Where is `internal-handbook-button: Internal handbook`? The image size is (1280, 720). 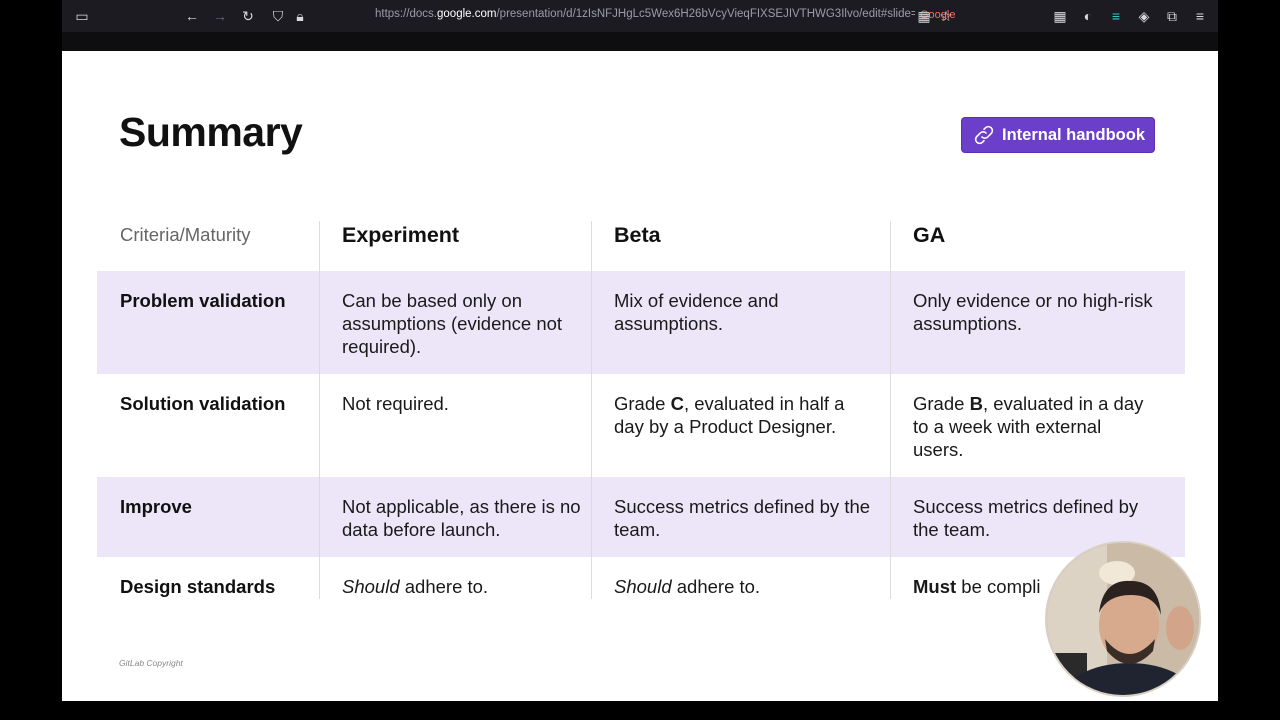 internal-handbook-button: Internal handbook is located at coordinates (1058, 135).